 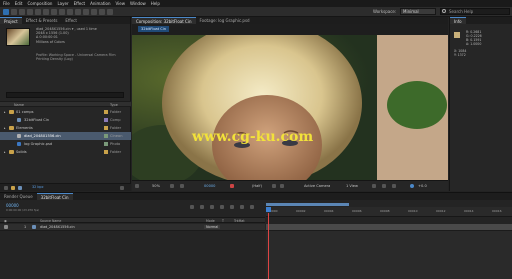 What do you see at coordinates (441, 211) in the screenshot?
I see `ruler-tick-label: 00012` at bounding box center [441, 211].